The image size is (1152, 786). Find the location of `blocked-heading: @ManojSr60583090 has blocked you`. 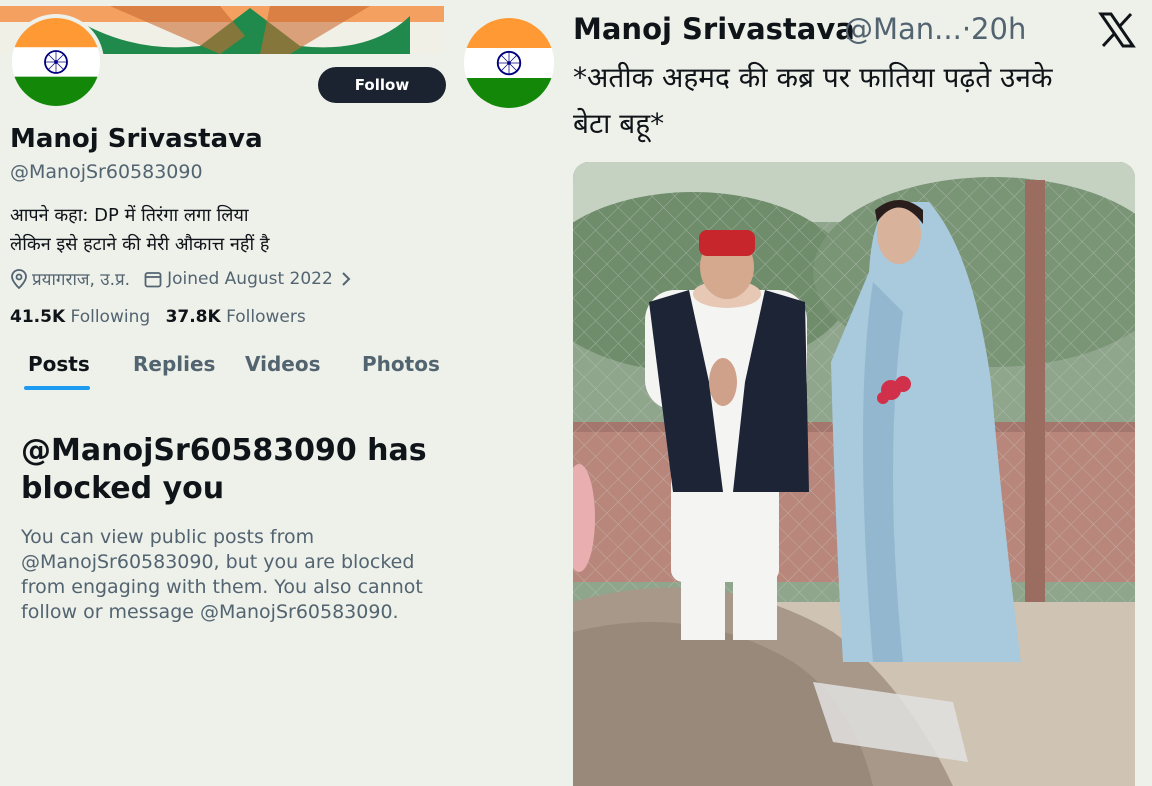

blocked-heading: @ManojSr60583090 has blocked you is located at coordinates (231, 470).